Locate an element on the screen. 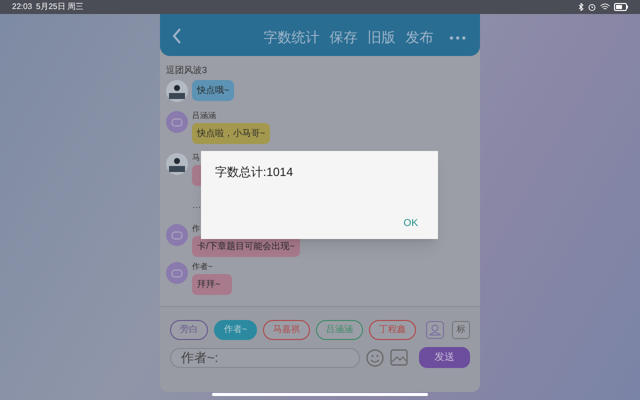 The height and width of the screenshot is (400, 640). bluetooth-icon is located at coordinates (581, 7).